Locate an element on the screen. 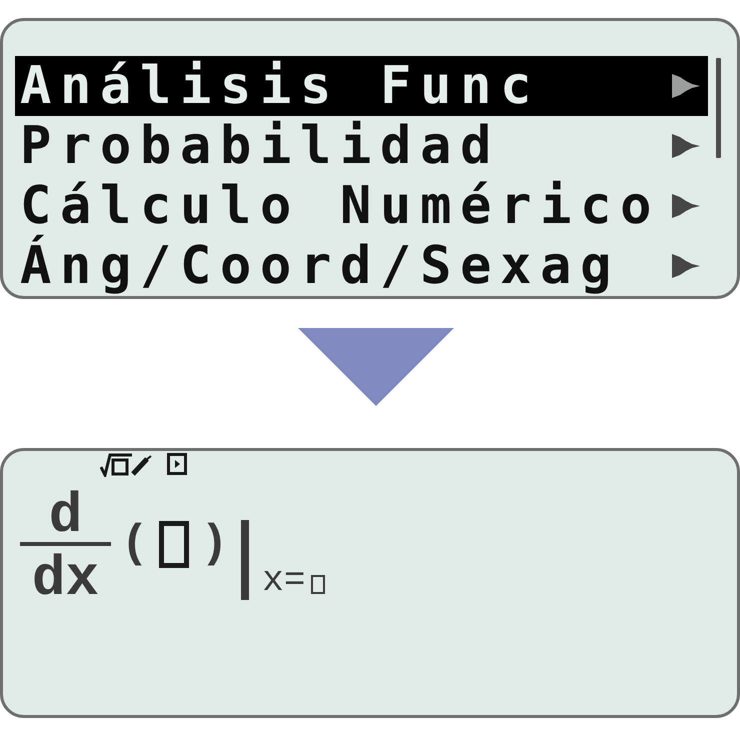  fraction-denominator: dx is located at coordinates (66, 579).